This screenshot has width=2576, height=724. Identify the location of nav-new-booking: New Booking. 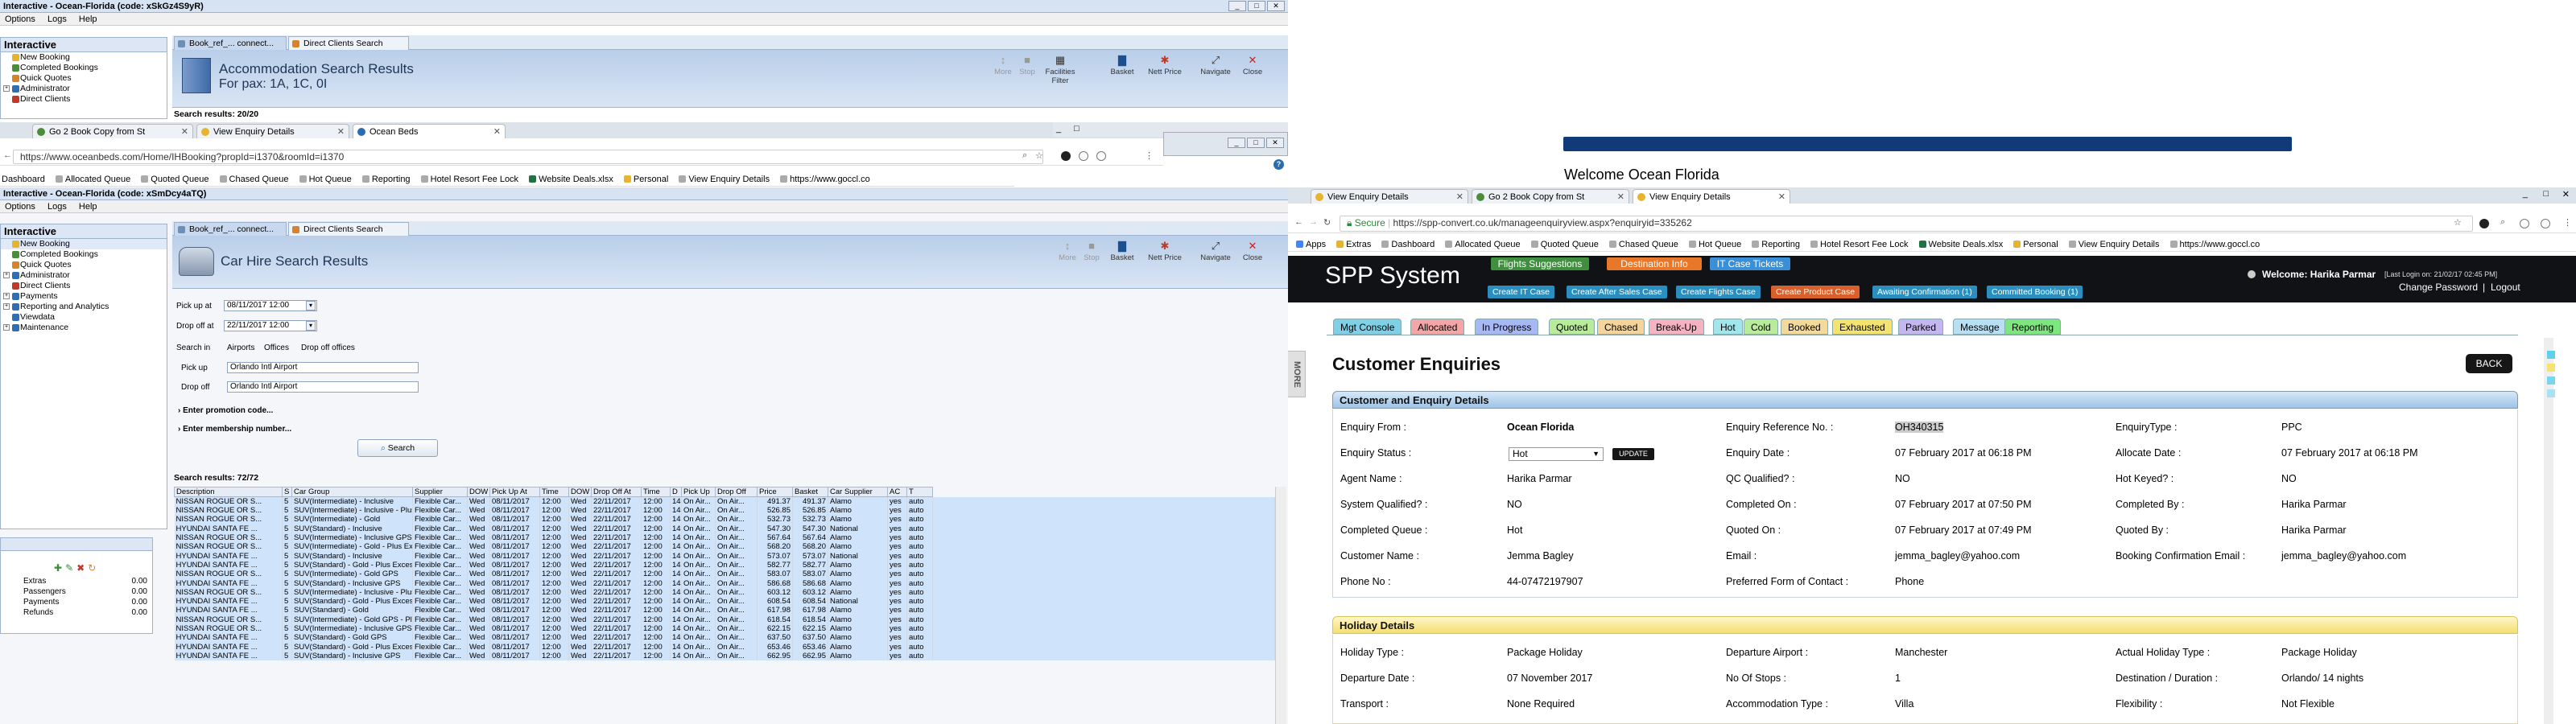
(84, 244).